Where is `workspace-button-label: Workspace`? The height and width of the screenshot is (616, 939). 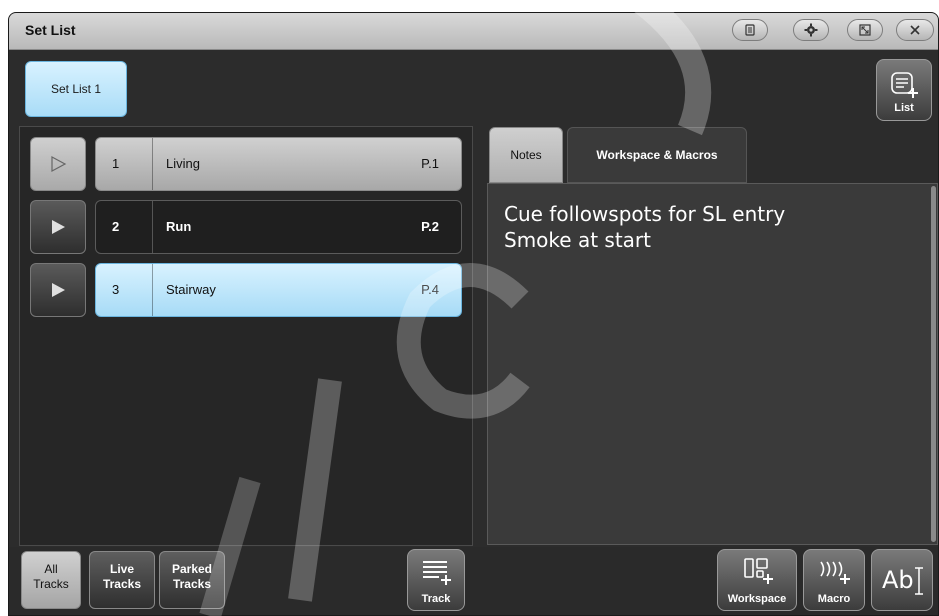 workspace-button-label: Workspace is located at coordinates (757, 599).